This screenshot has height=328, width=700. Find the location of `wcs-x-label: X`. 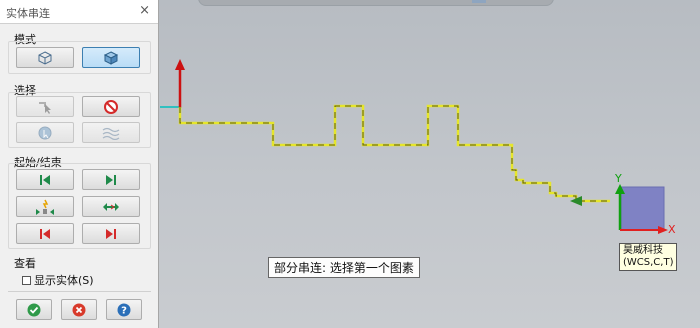

wcs-x-label: X is located at coordinates (672, 229).